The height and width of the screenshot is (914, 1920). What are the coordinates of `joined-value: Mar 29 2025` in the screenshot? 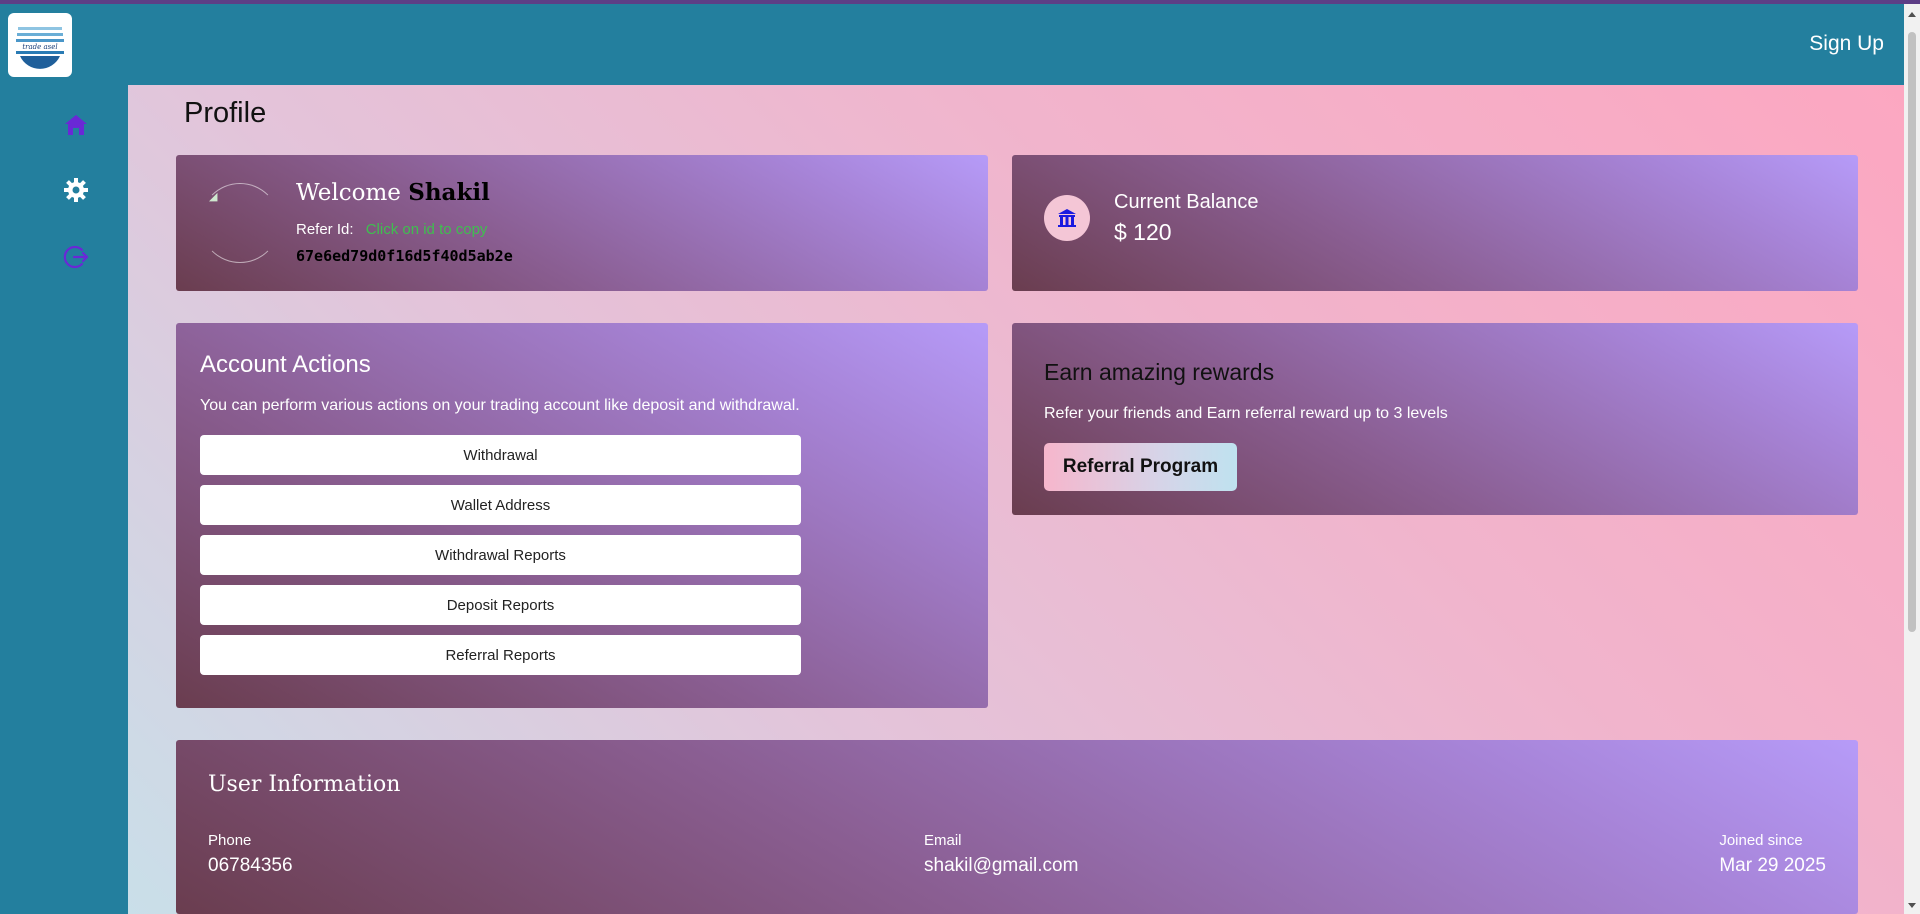 It's located at (1772, 865).